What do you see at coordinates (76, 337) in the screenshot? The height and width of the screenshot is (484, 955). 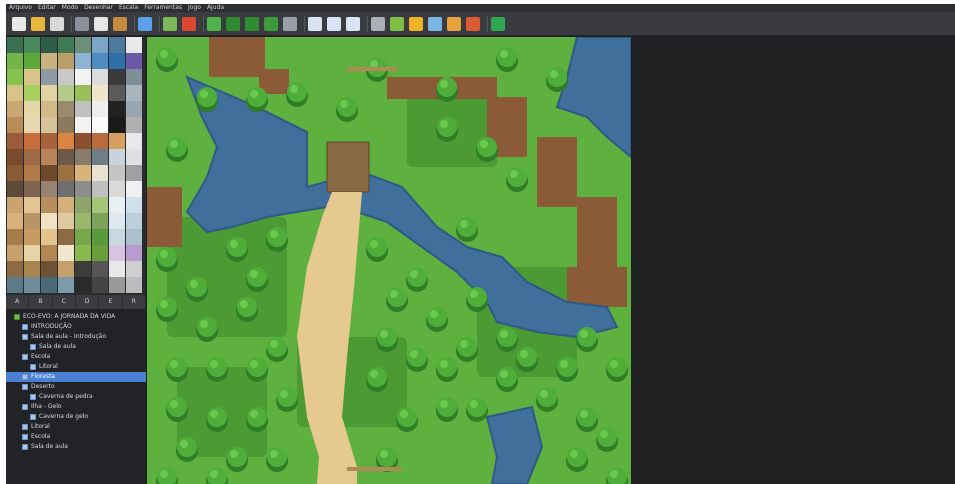 I see `map-tree-item: Sala de aula - Introdução` at bounding box center [76, 337].